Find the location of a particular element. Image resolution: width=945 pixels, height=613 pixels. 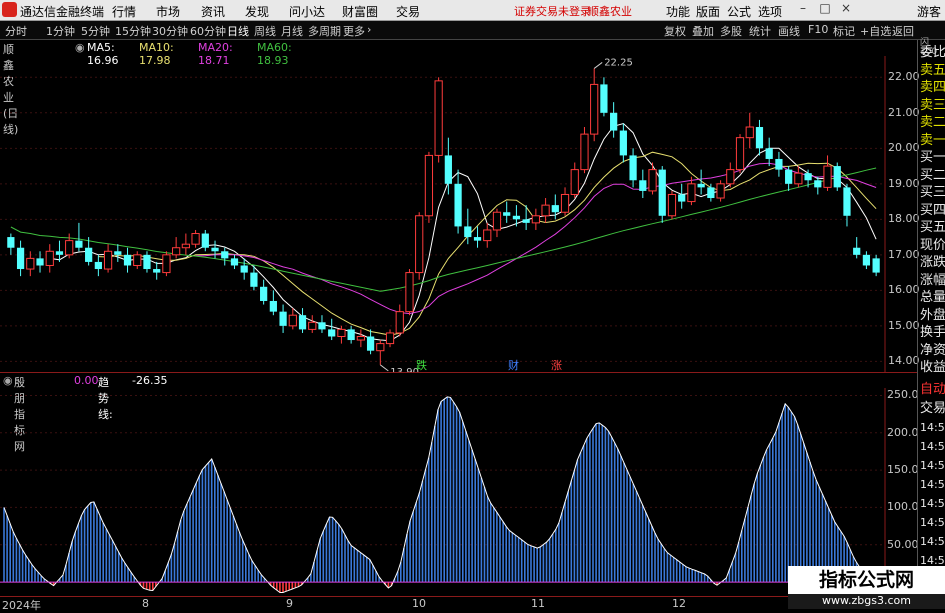

side-label-3: 卖三 is located at coordinates (932, 105).